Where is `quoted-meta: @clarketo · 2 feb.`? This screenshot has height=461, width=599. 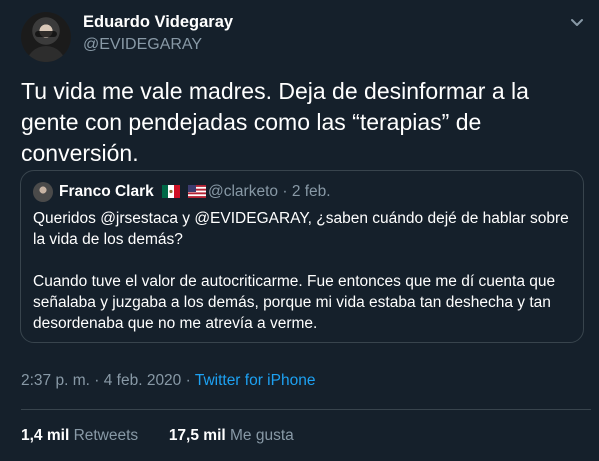
quoted-meta: @clarketo · 2 feb. is located at coordinates (269, 192).